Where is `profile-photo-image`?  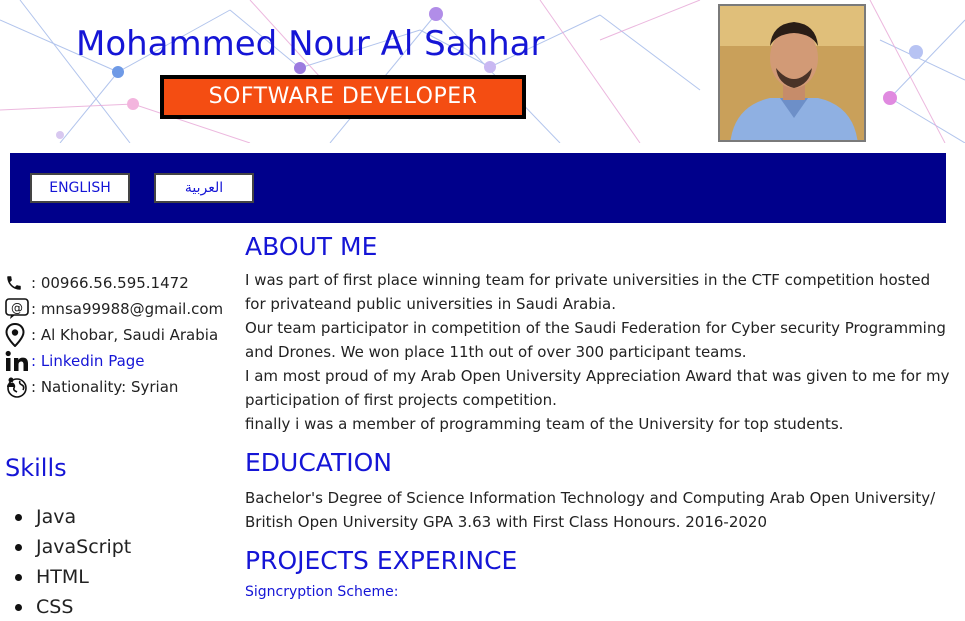
profile-photo-image is located at coordinates (792, 73).